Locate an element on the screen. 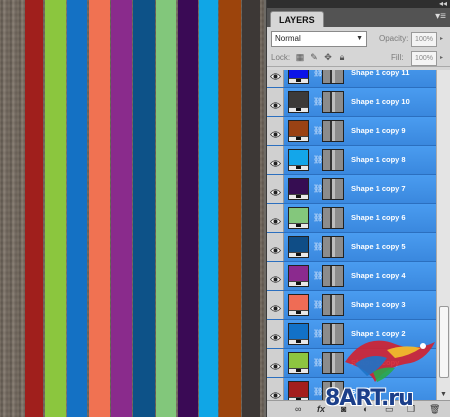  fill-field: 100% is located at coordinates (424, 58).